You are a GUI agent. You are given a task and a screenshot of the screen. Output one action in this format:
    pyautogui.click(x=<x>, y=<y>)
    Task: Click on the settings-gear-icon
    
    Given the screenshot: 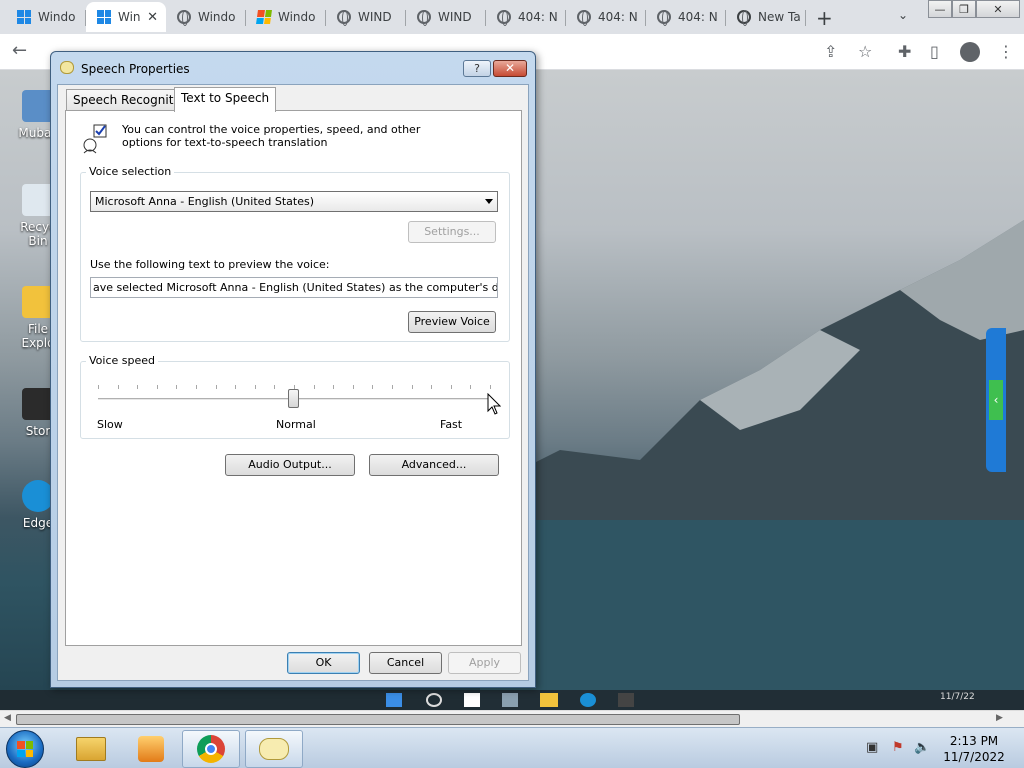 What is the action you would take?
    pyautogui.click(x=510, y=700)
    